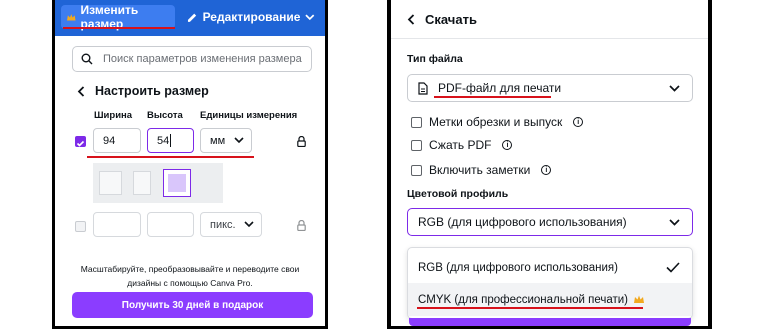  I want to click on option-rgb-label: RGB (для цифрового использования), so click(518, 267).